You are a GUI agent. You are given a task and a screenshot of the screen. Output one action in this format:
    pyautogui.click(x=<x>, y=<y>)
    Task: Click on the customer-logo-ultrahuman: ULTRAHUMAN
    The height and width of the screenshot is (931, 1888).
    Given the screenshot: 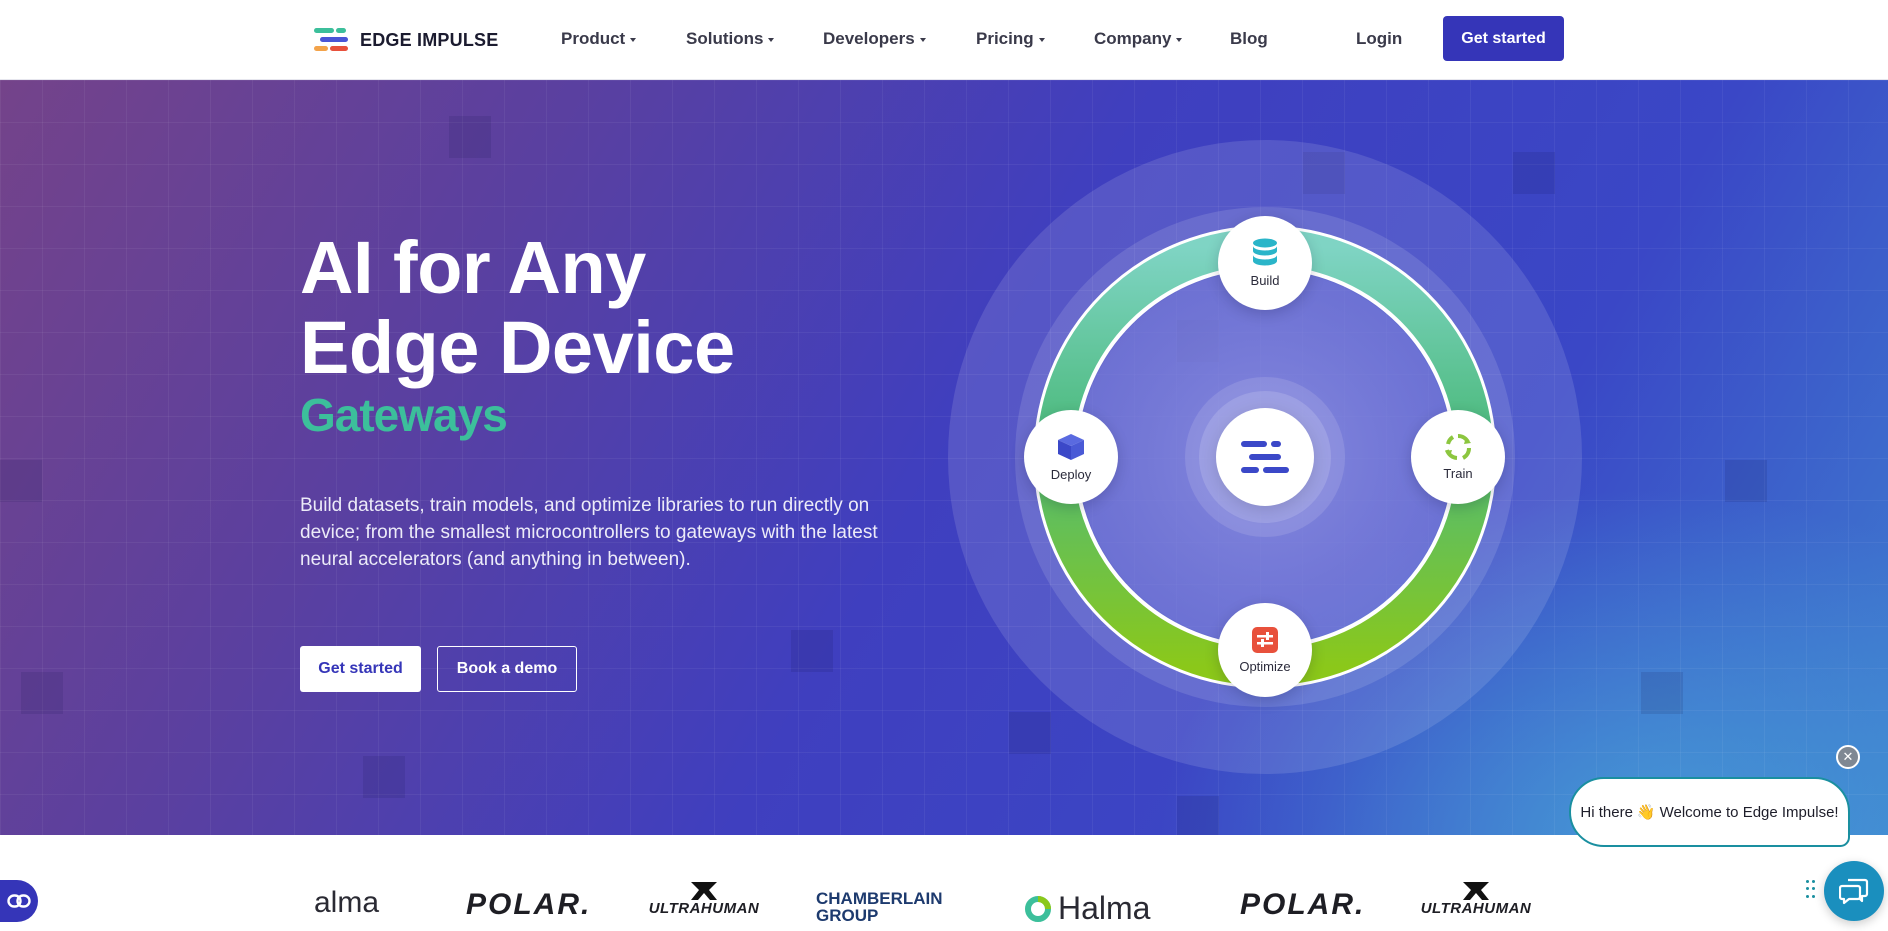 What is the action you would take?
    pyautogui.click(x=704, y=899)
    